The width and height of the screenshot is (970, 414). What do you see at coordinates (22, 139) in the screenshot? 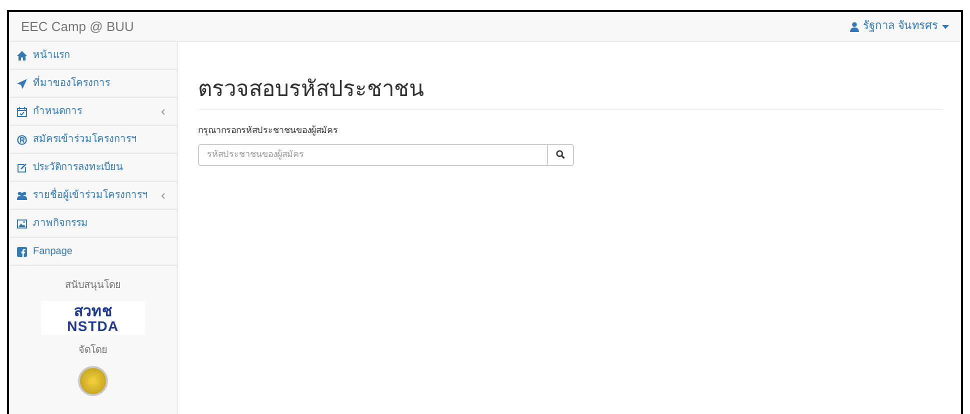
I see `registered-icon` at bounding box center [22, 139].